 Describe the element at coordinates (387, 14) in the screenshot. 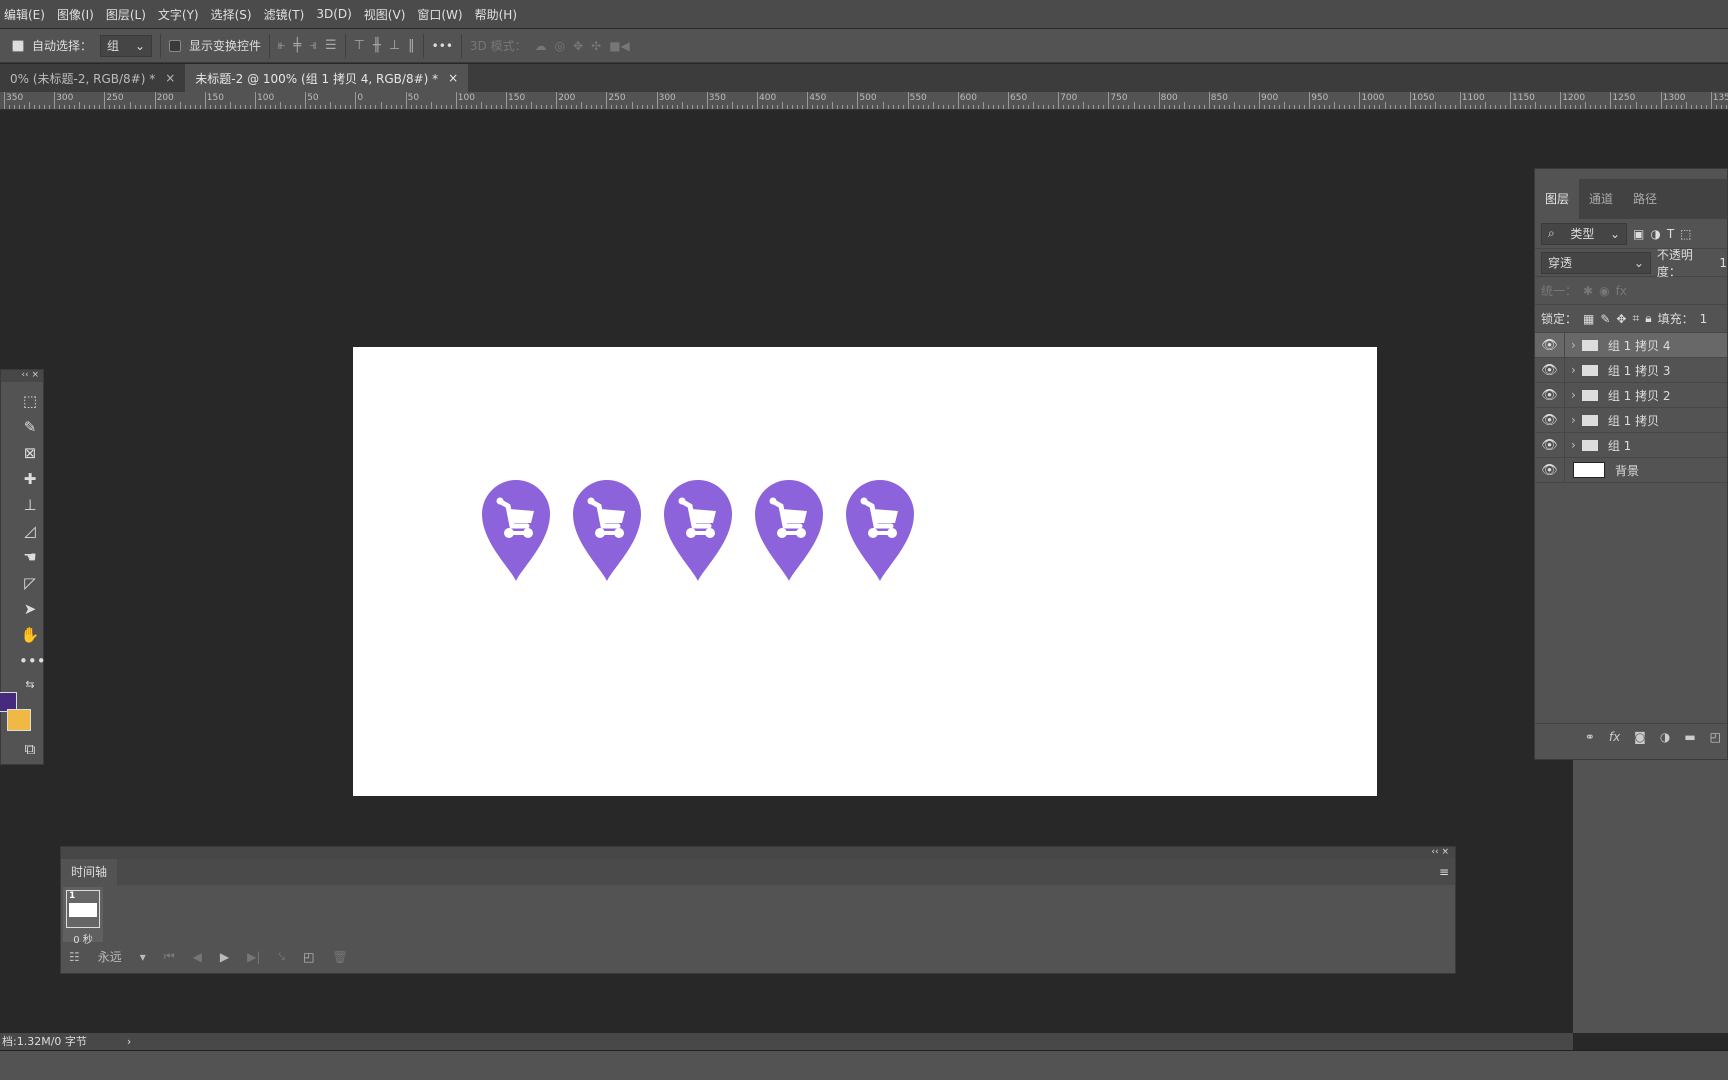

I see `menu-item: 视图(V)` at that location.